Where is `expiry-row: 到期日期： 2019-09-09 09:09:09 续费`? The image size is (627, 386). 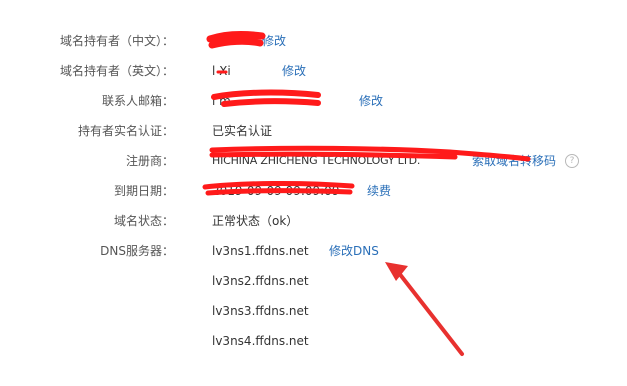
expiry-row: 到期日期： 2019-09-09 09:09:09 续费 is located at coordinates (313, 191).